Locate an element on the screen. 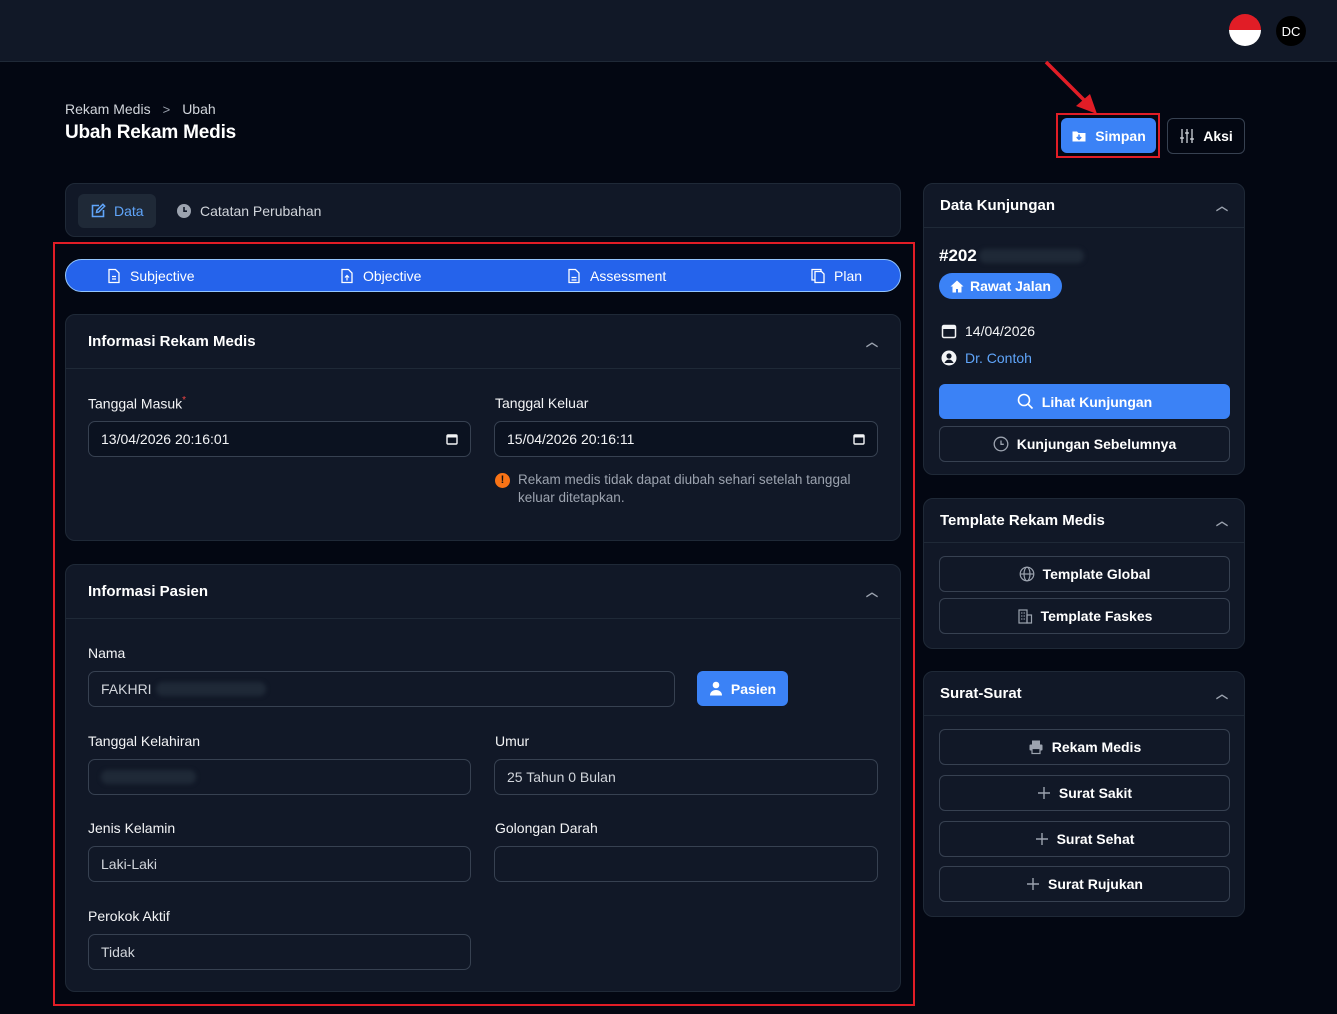  gender-value: Laki-Laki is located at coordinates (129, 864).